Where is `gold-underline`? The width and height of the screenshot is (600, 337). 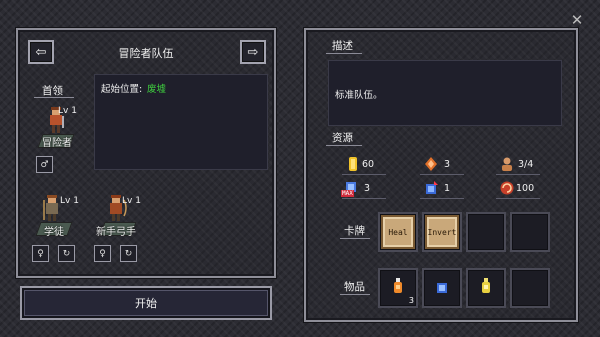 gold-underline is located at coordinates (364, 174).